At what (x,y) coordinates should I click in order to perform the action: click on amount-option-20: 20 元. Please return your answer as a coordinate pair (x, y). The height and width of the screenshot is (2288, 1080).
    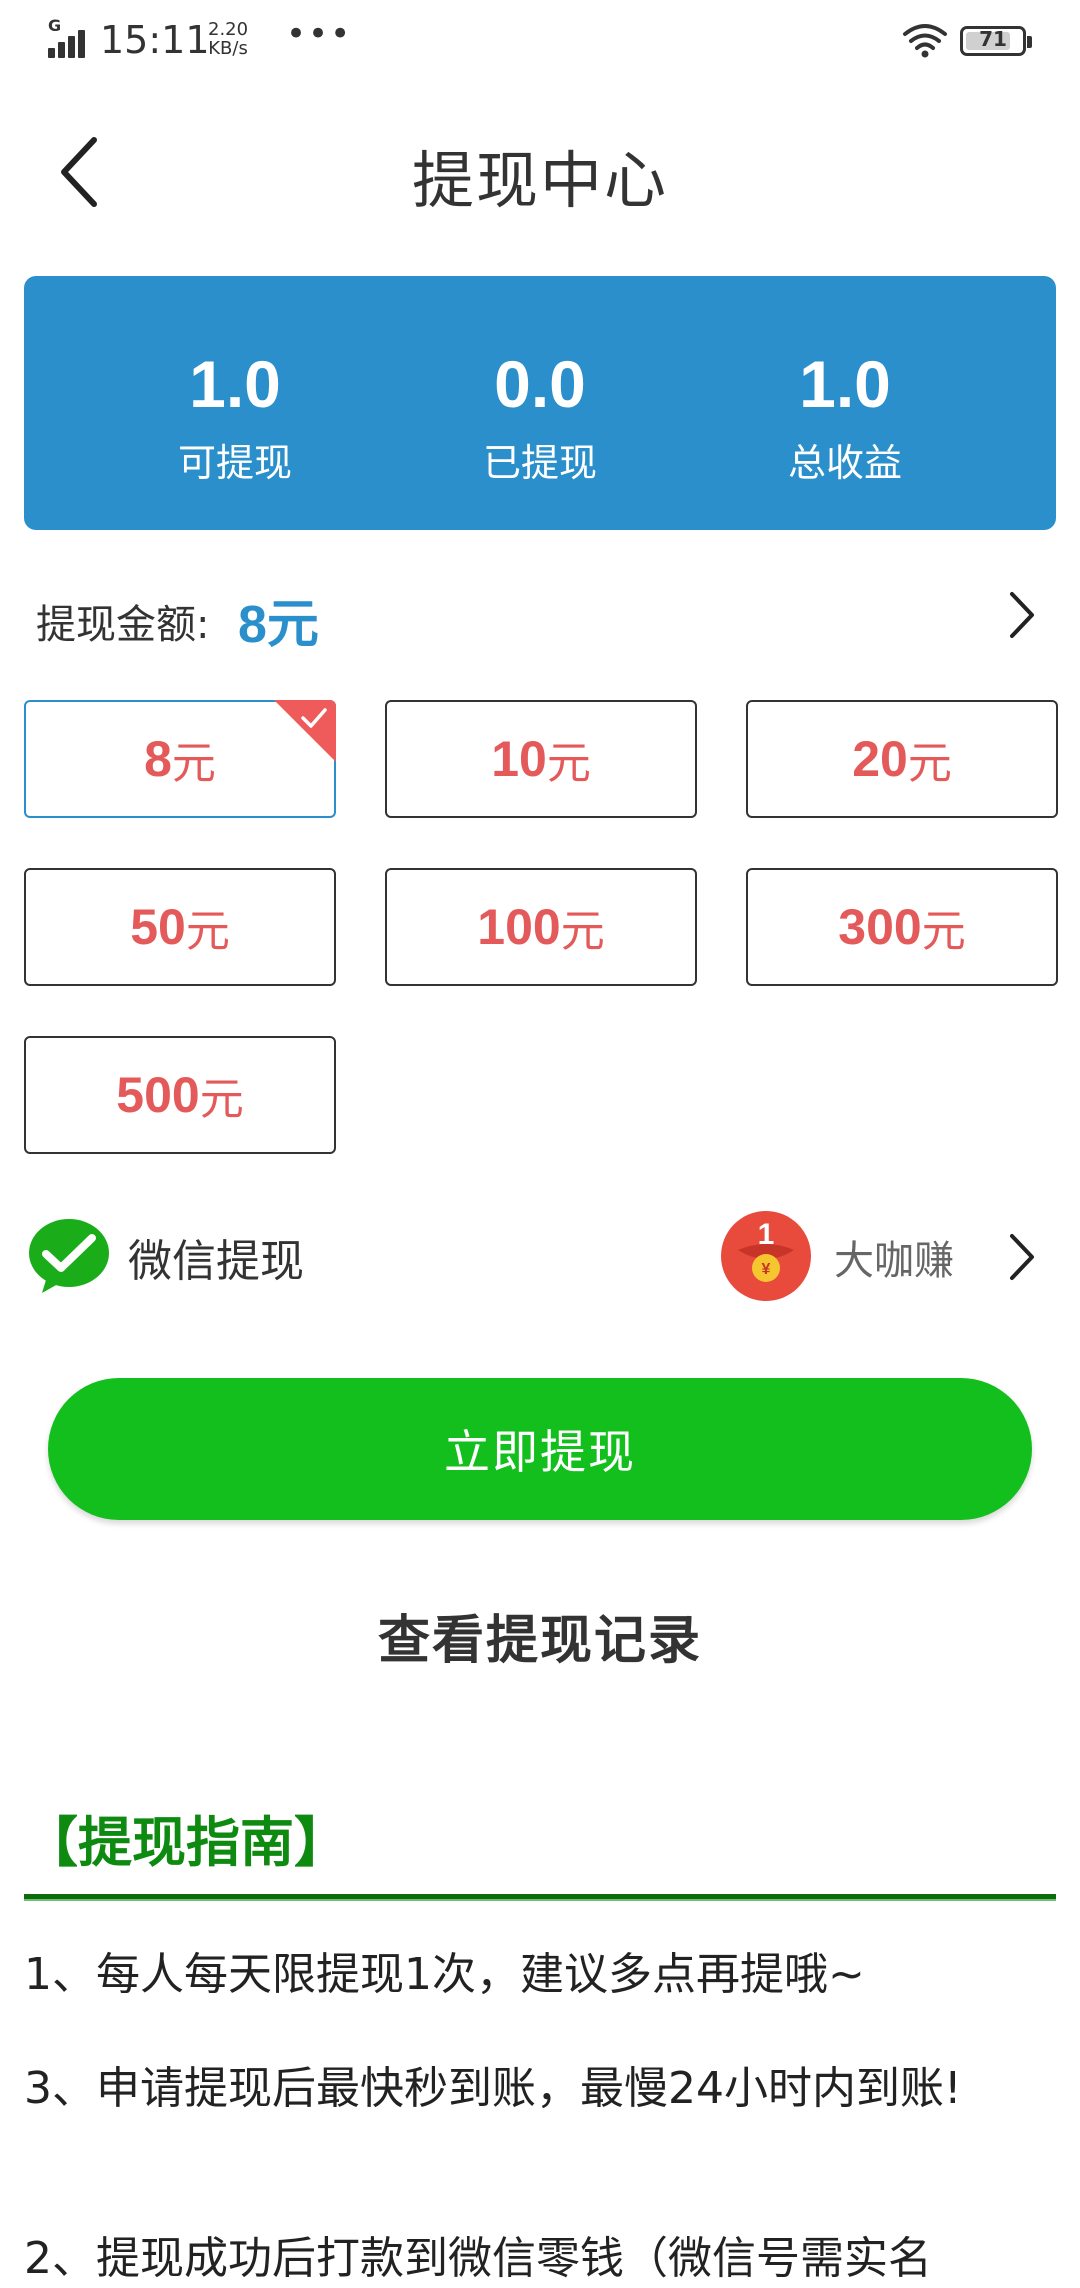
    Looking at the image, I should click on (902, 759).